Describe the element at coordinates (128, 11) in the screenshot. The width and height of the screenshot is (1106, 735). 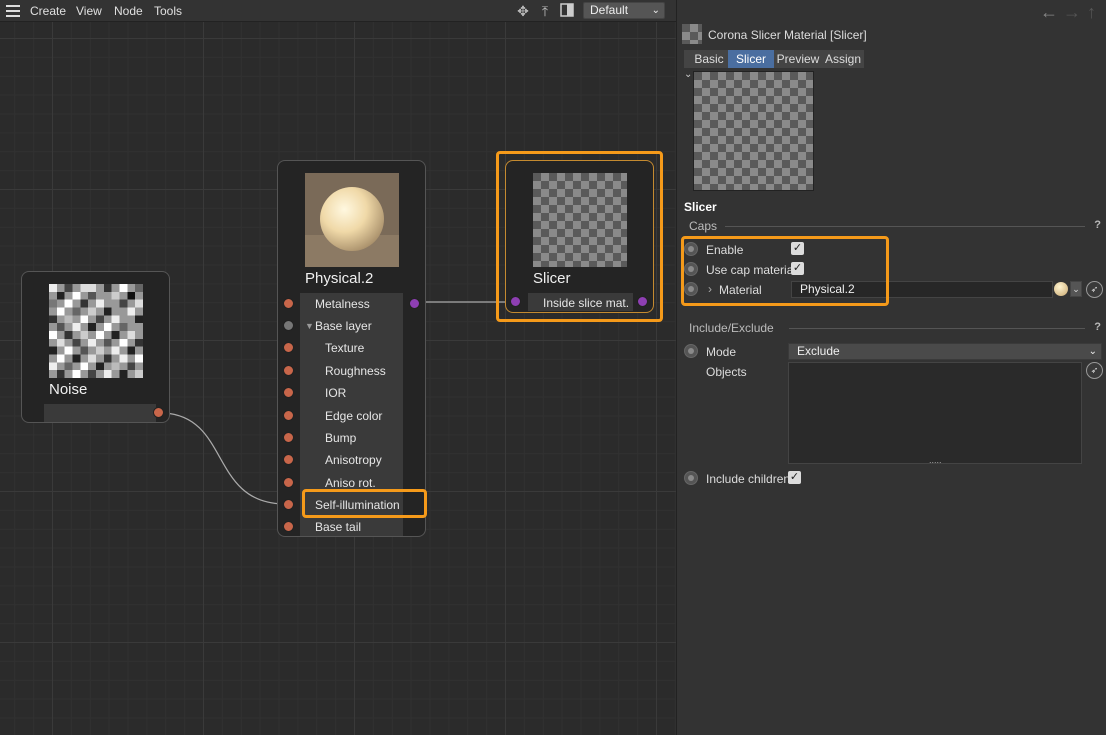
I see `menu-node: Node` at that location.